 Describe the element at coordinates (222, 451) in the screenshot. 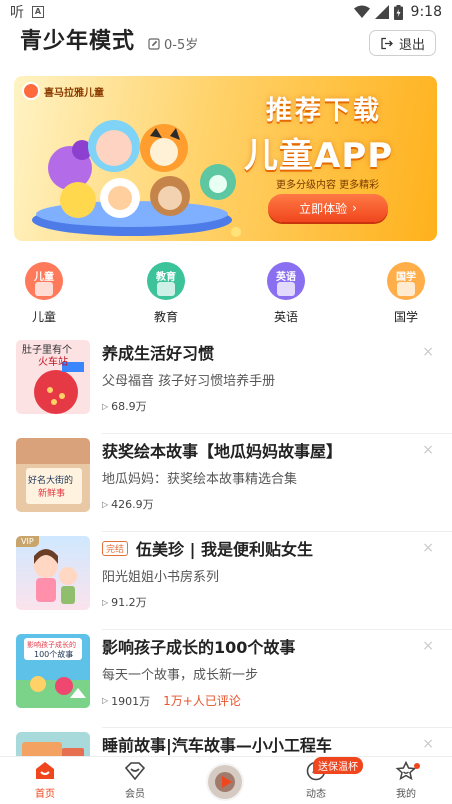

I see `album-title: 获奖绘本故事【地瓜妈妈故事屋】` at that location.